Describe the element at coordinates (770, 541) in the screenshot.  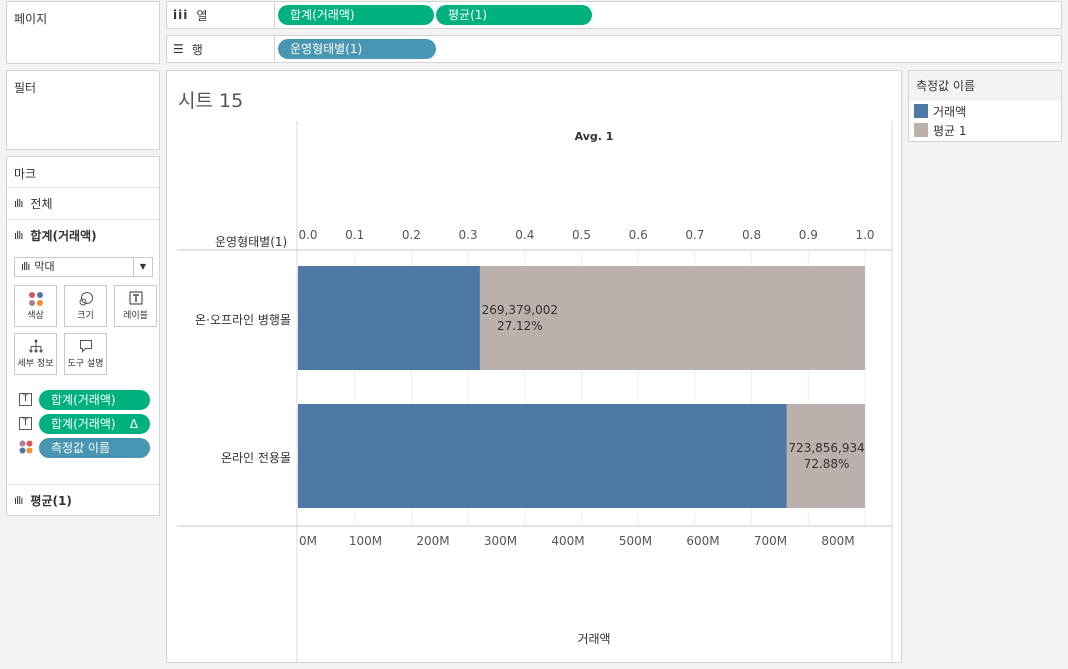
I see `bottom-tick-label: 700M` at that location.